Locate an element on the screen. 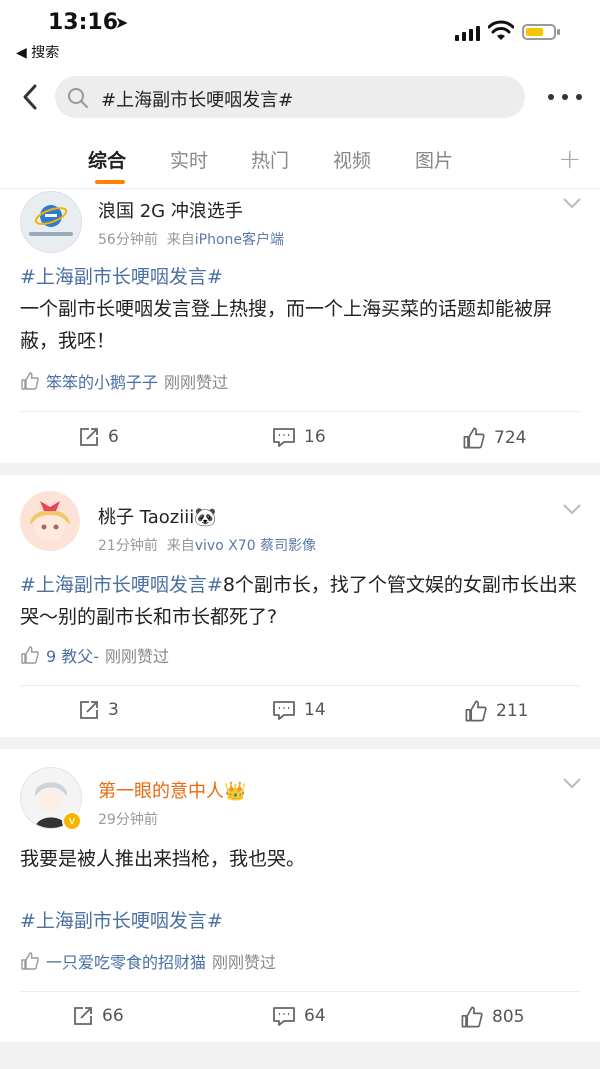 The image size is (600, 1069). search-input: #上海副市长哽咽发言# is located at coordinates (290, 97).